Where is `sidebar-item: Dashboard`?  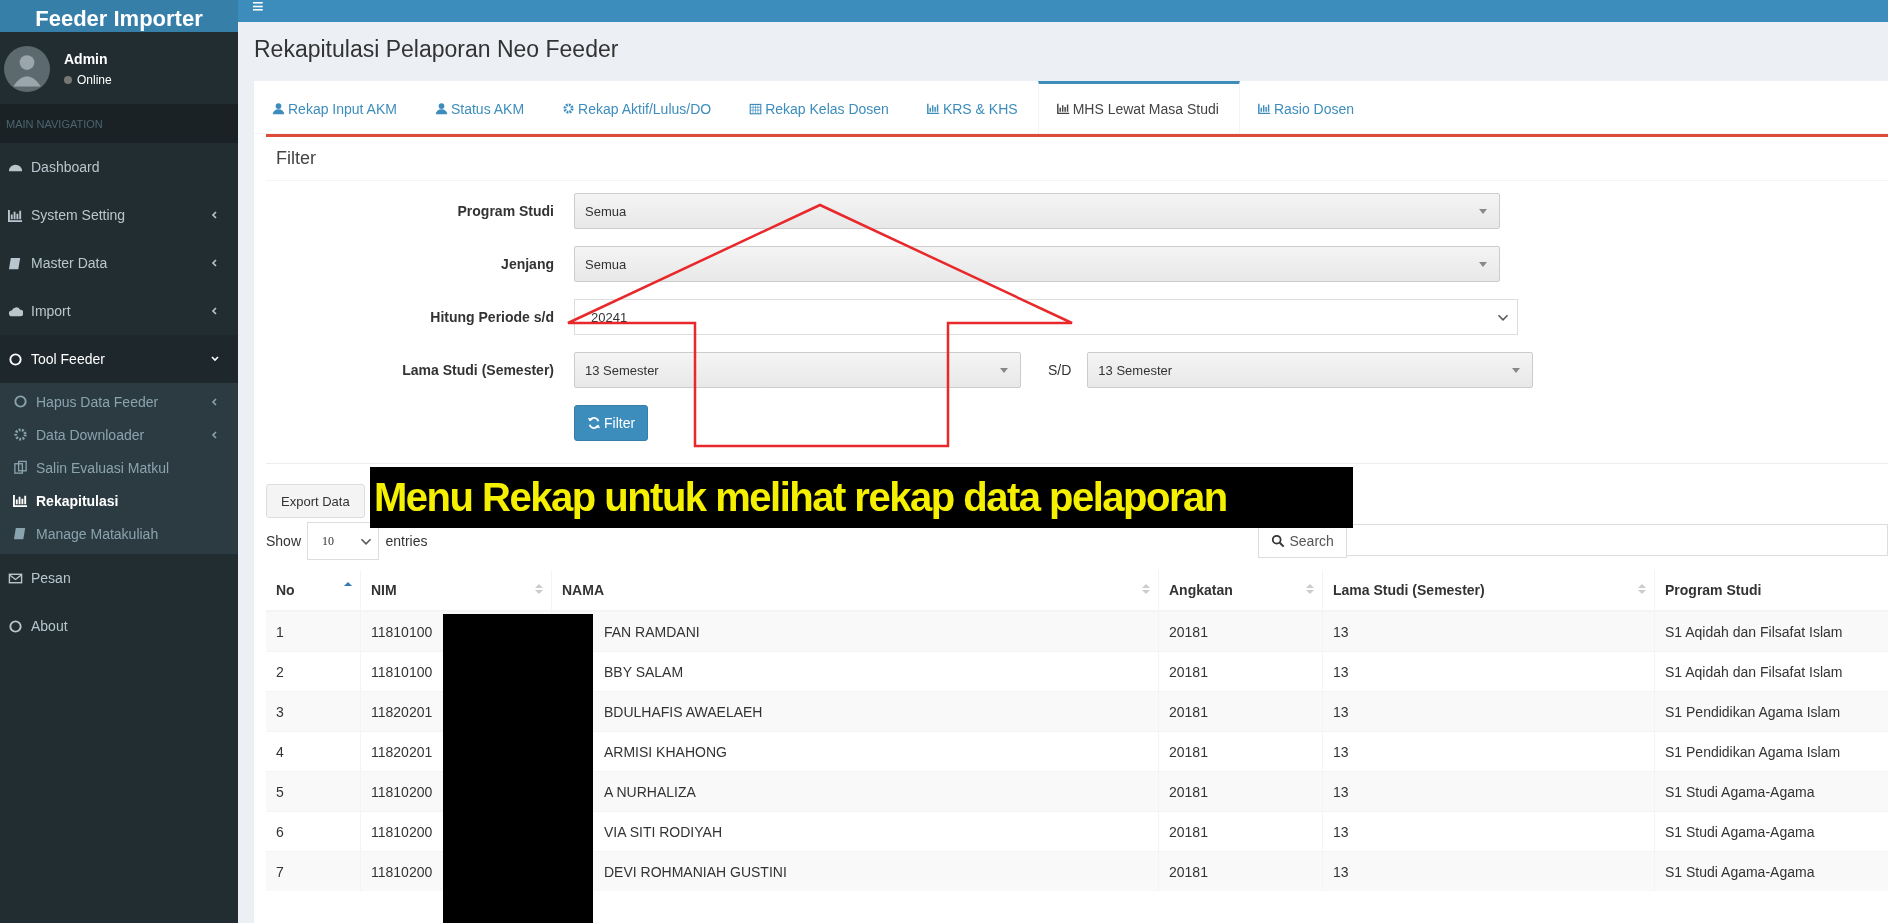
sidebar-item: Dashboard is located at coordinates (119, 167).